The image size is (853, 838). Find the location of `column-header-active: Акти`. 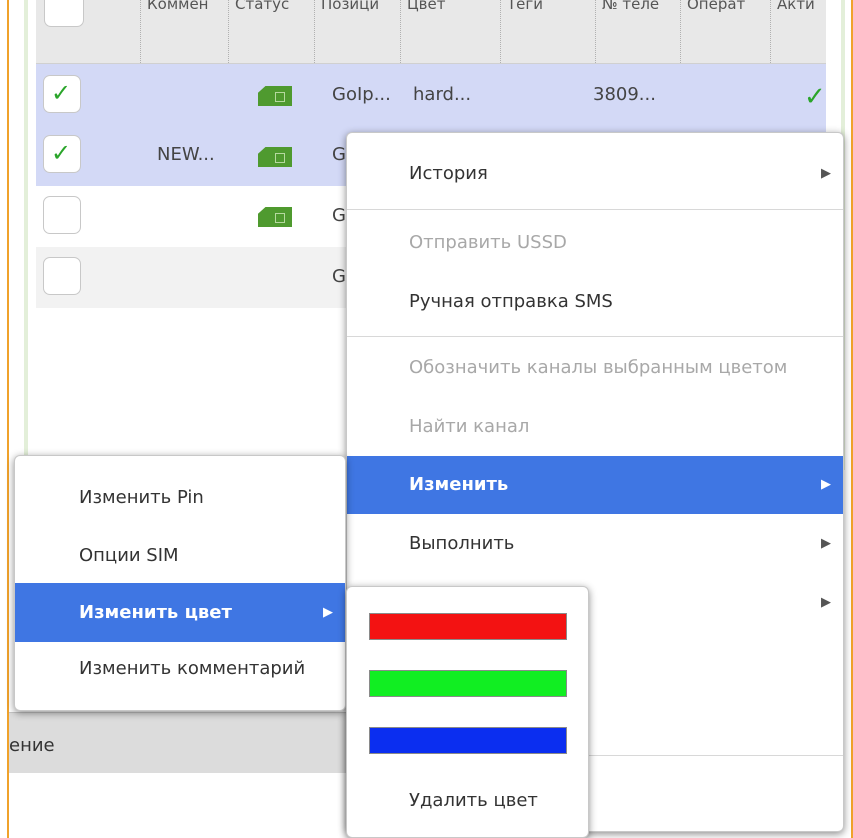

column-header-active: Акти is located at coordinates (798, 31).